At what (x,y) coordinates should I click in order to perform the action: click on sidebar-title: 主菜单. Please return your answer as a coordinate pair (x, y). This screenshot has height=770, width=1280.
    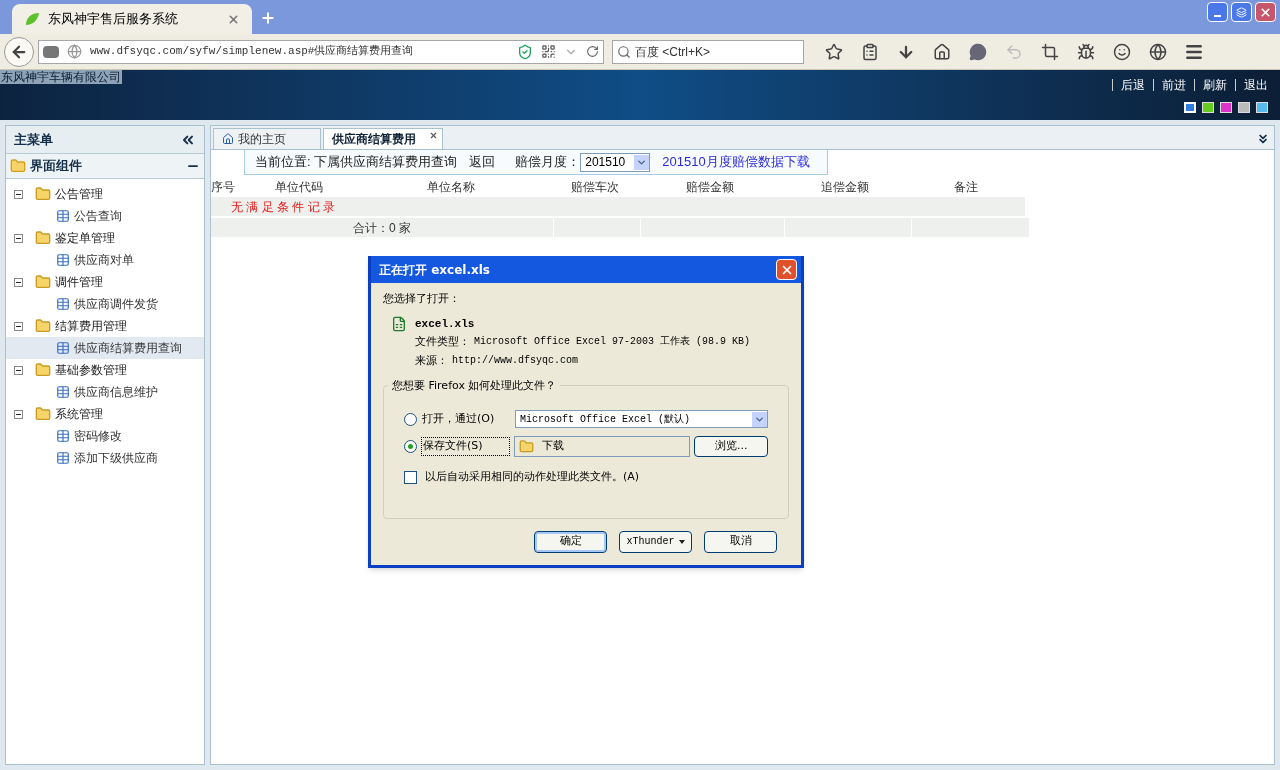
    Looking at the image, I should click on (33, 139).